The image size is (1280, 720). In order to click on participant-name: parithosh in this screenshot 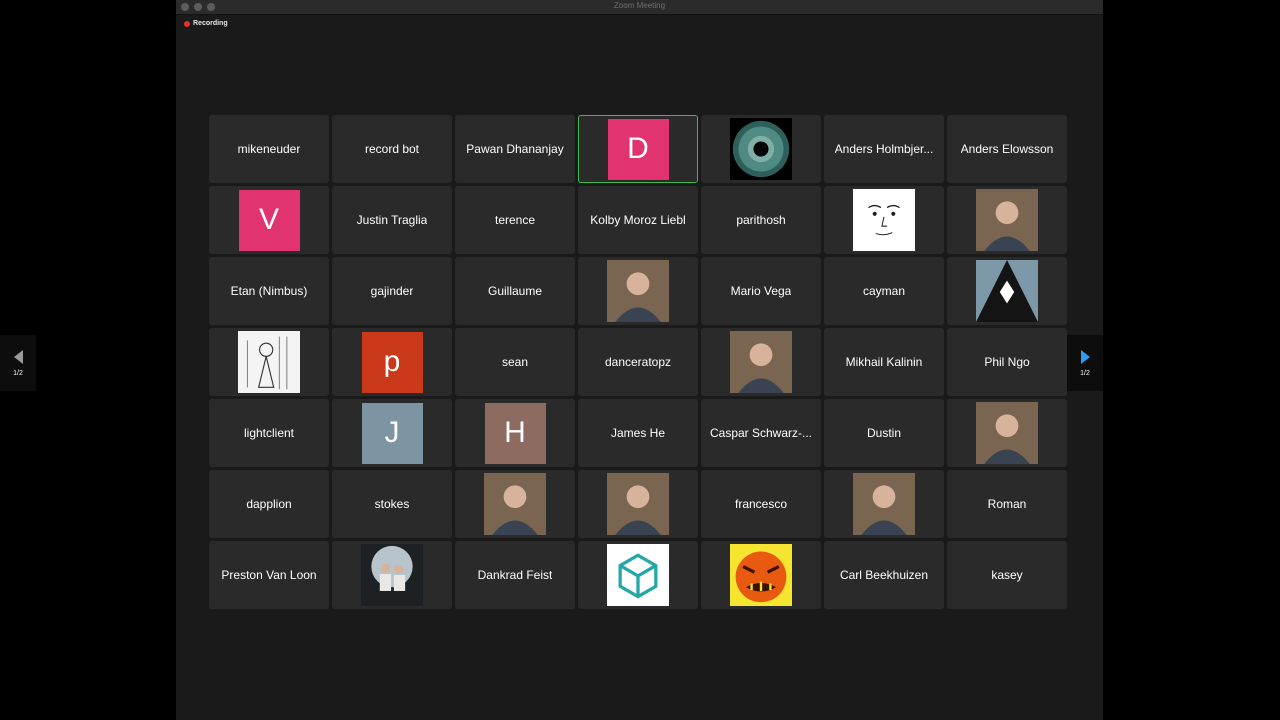, I will do `click(761, 220)`.